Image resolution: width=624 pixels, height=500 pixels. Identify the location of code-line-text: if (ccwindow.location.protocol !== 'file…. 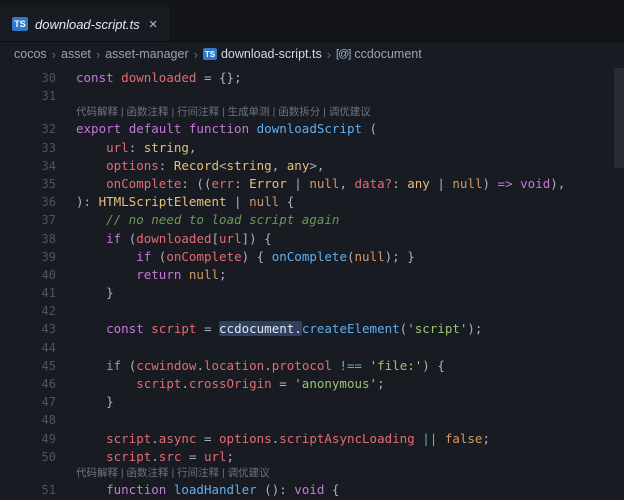
(275, 365).